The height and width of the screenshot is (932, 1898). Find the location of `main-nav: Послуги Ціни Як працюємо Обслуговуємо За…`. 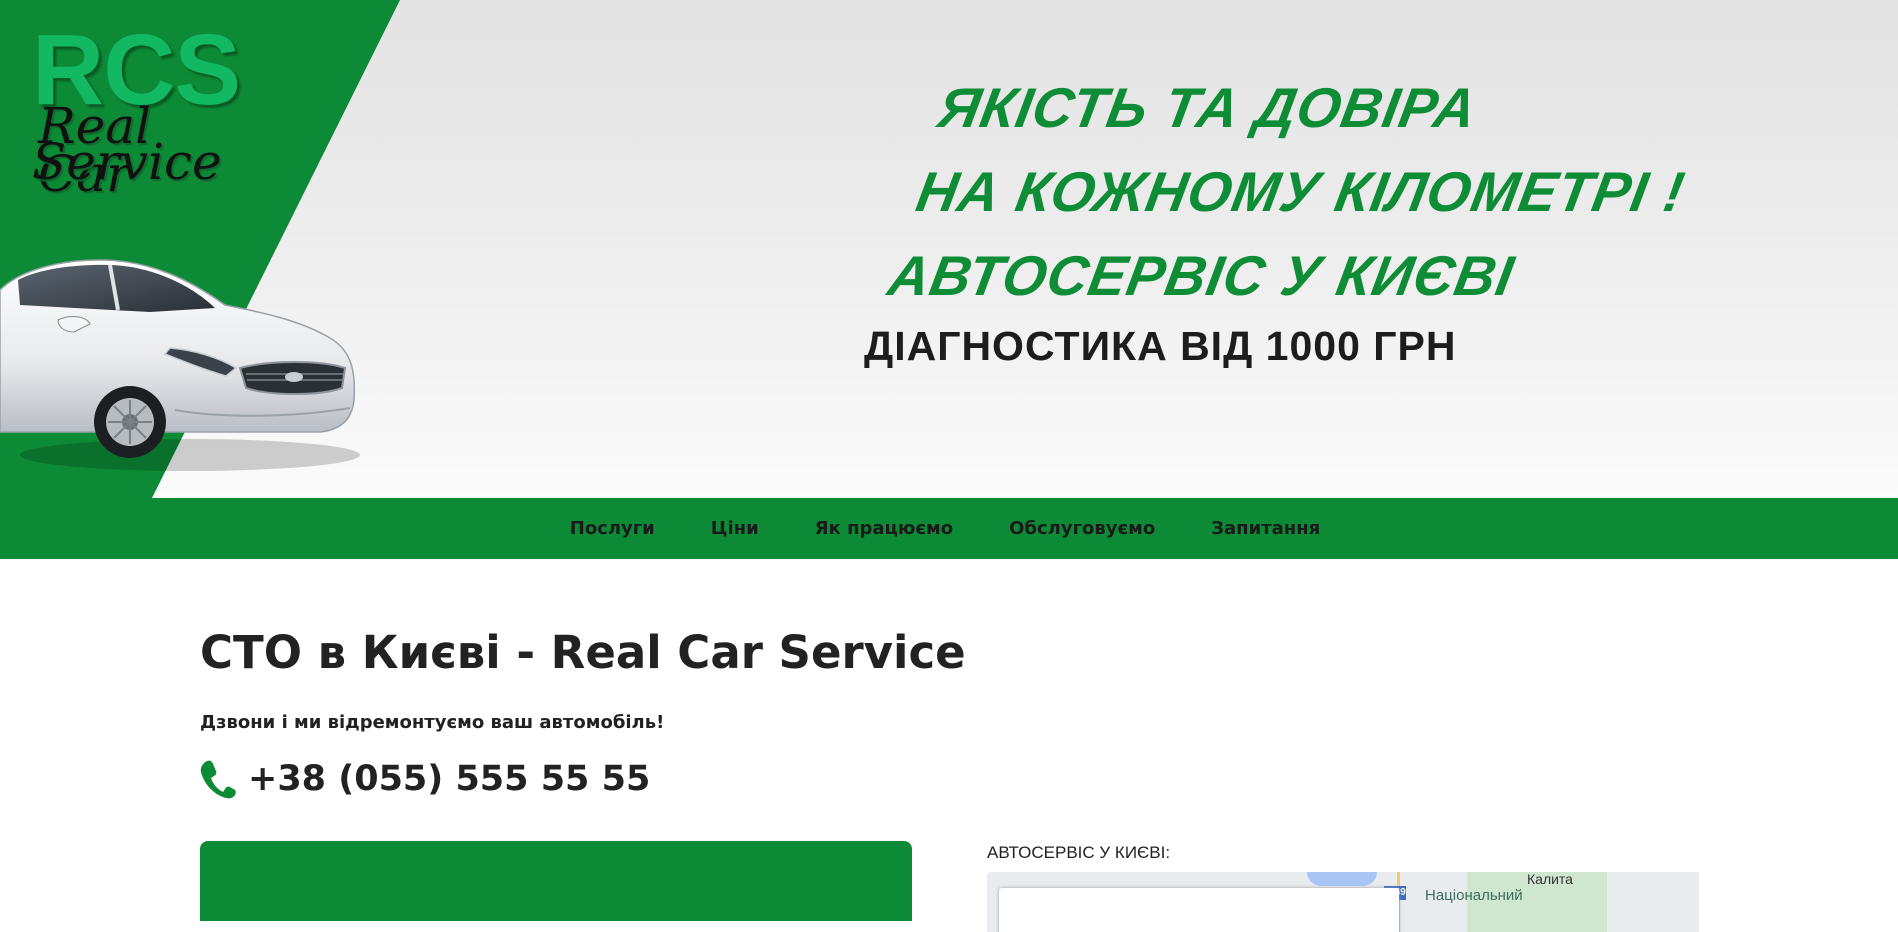

main-nav: Послуги Ціни Як працюємо Обслуговуємо За… is located at coordinates (949, 528).